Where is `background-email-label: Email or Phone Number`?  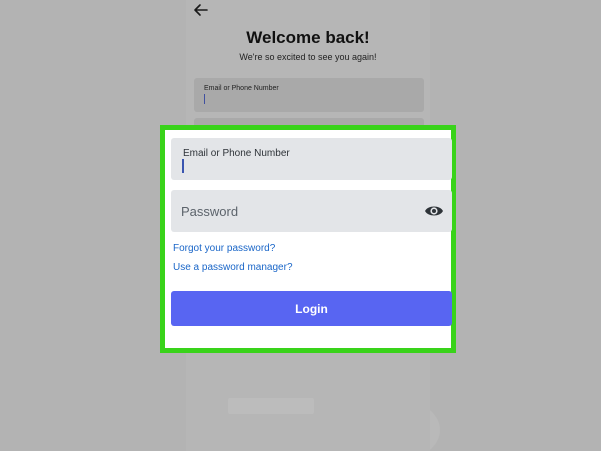 background-email-label: Email or Phone Number is located at coordinates (241, 88).